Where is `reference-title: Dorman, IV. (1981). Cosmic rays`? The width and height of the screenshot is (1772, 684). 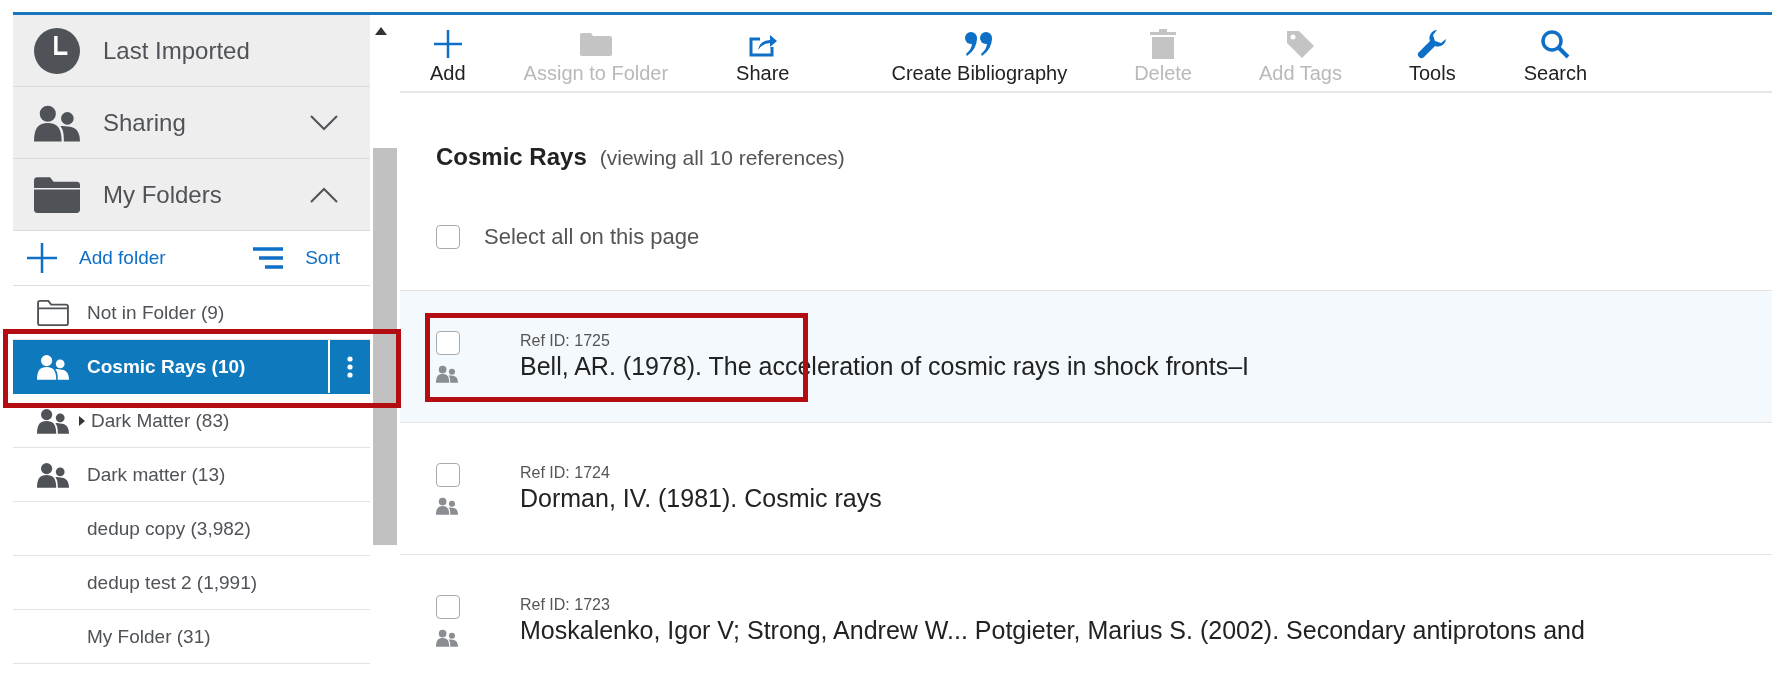
reference-title: Dorman, IV. (1981). Cosmic rays is located at coordinates (701, 498).